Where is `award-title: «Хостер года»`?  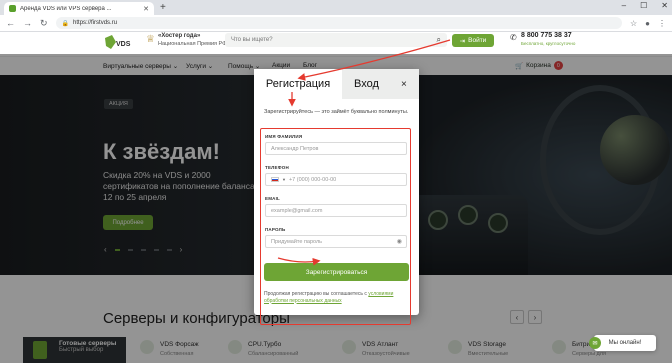
award-title: «Хостер года» is located at coordinates (179, 36).